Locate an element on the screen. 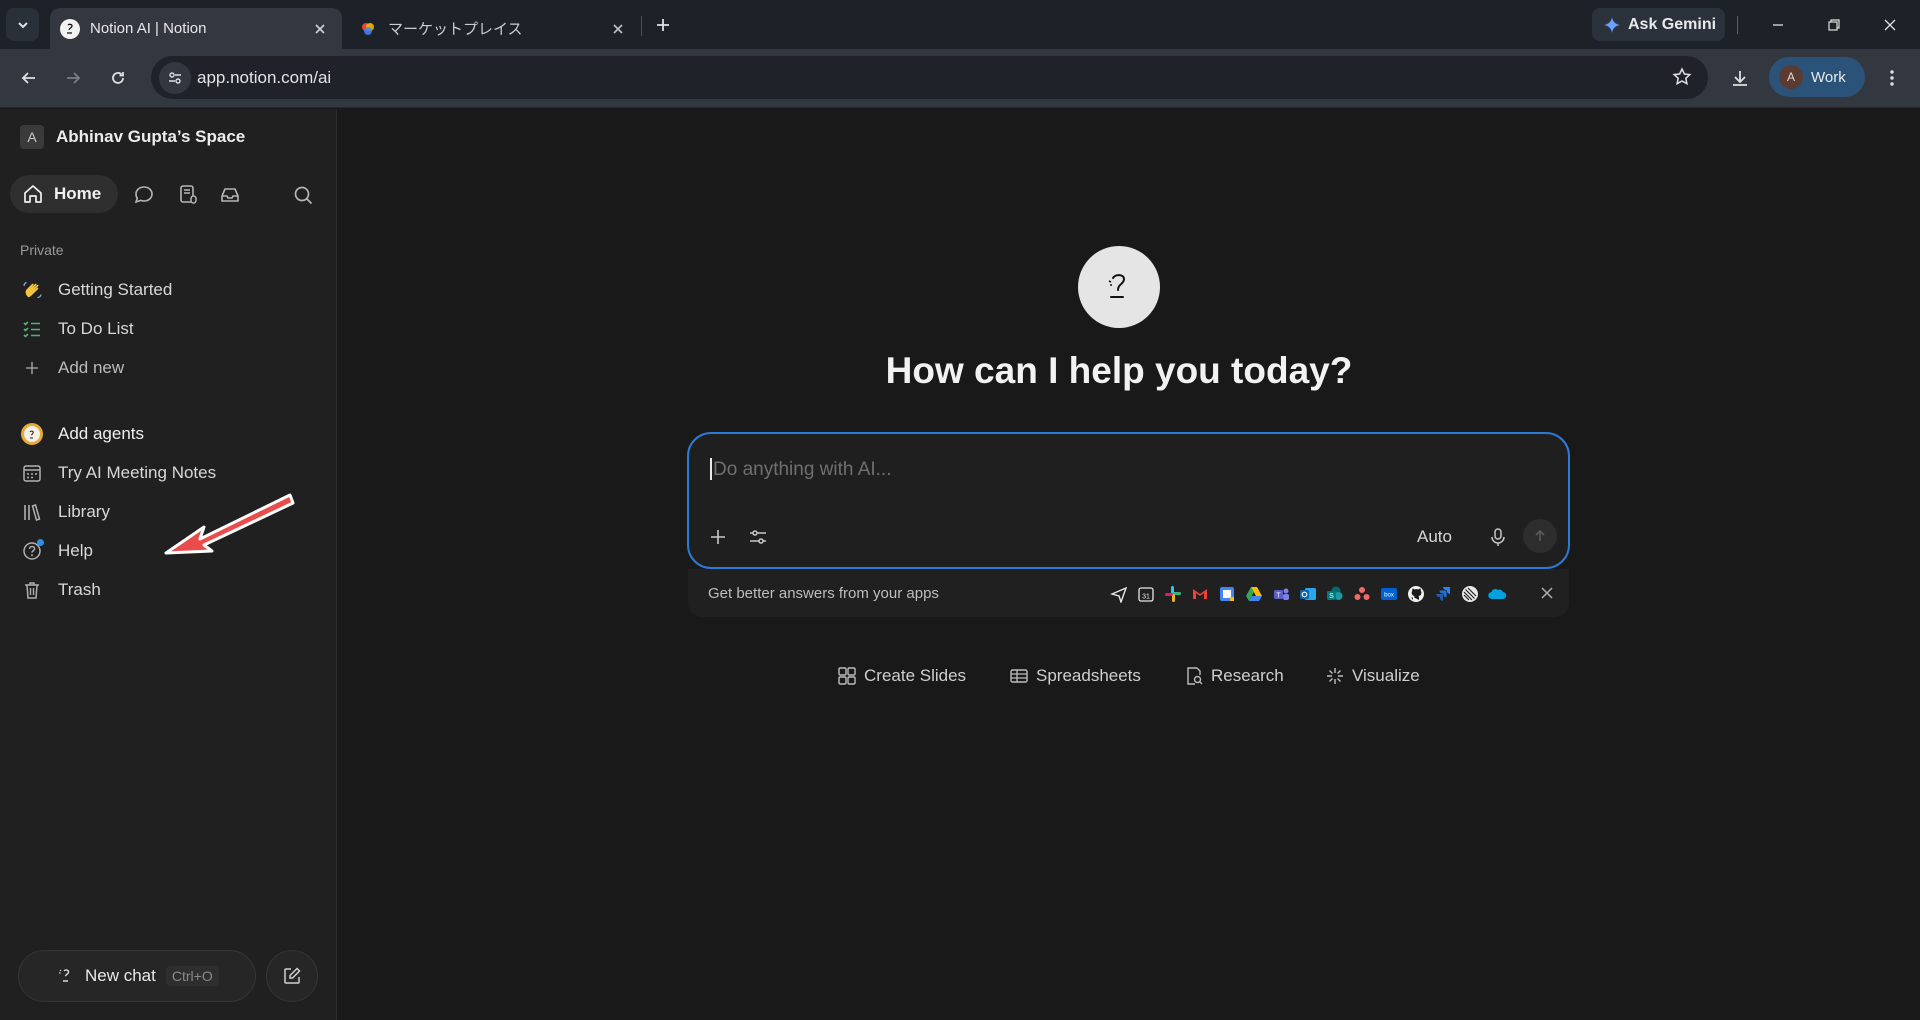  sidebar-item-trash: Trash is located at coordinates (60, 590).